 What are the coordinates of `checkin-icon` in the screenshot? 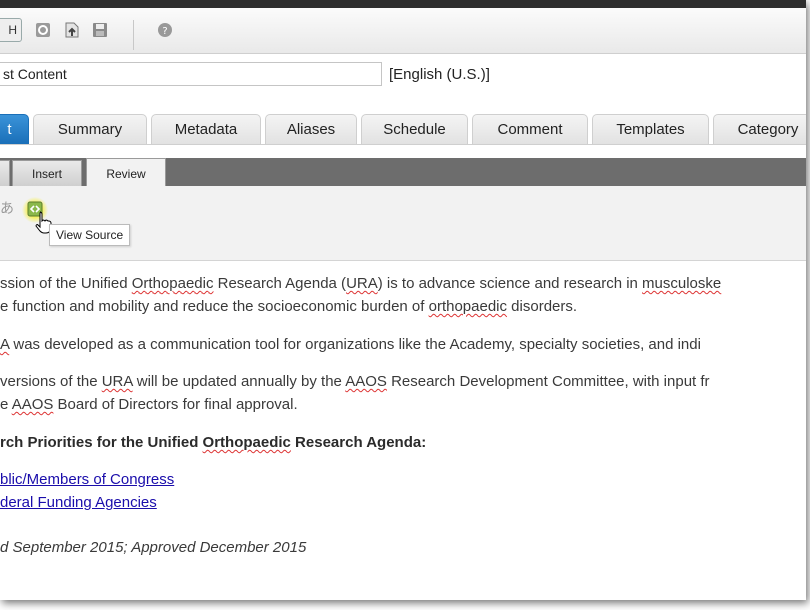 It's located at (43, 30).